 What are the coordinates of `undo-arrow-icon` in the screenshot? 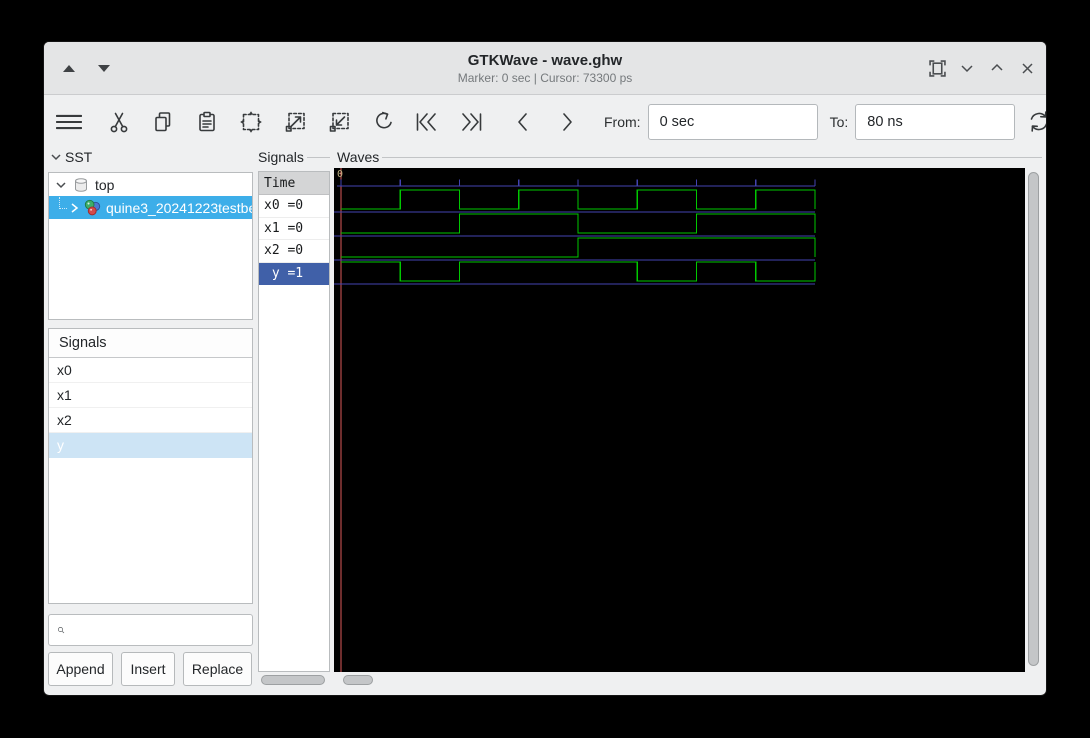 It's located at (383, 120).